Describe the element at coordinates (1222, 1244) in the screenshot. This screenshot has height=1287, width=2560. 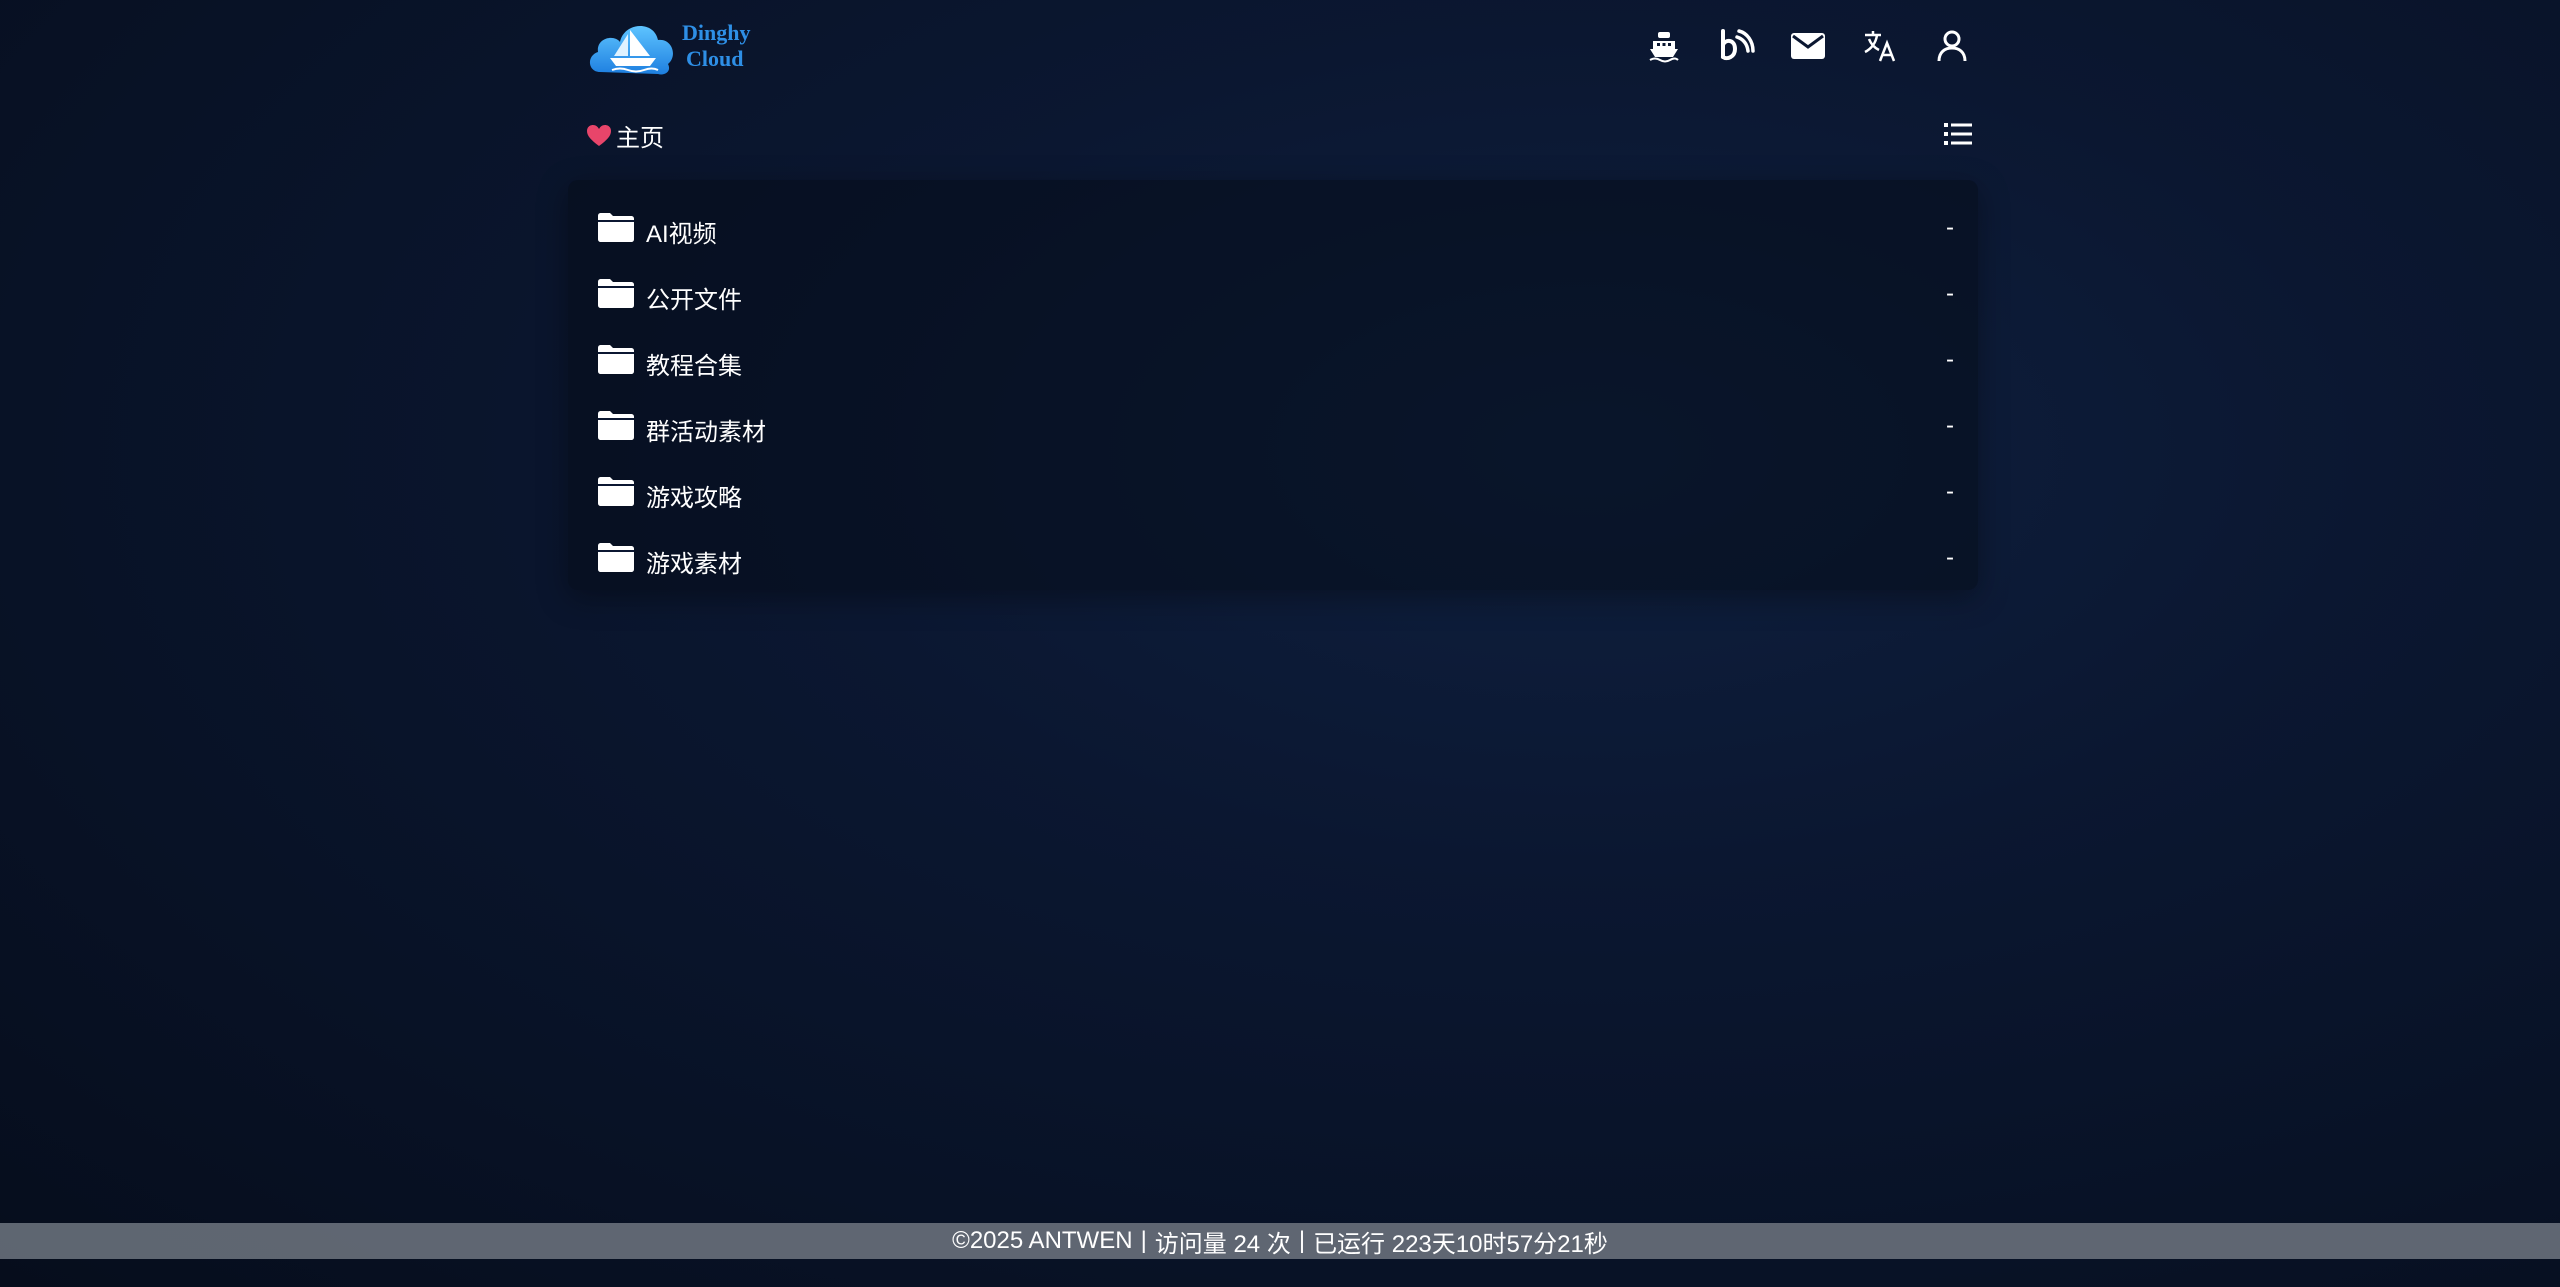
I see `footer-visits: 访问量 24 次` at that location.